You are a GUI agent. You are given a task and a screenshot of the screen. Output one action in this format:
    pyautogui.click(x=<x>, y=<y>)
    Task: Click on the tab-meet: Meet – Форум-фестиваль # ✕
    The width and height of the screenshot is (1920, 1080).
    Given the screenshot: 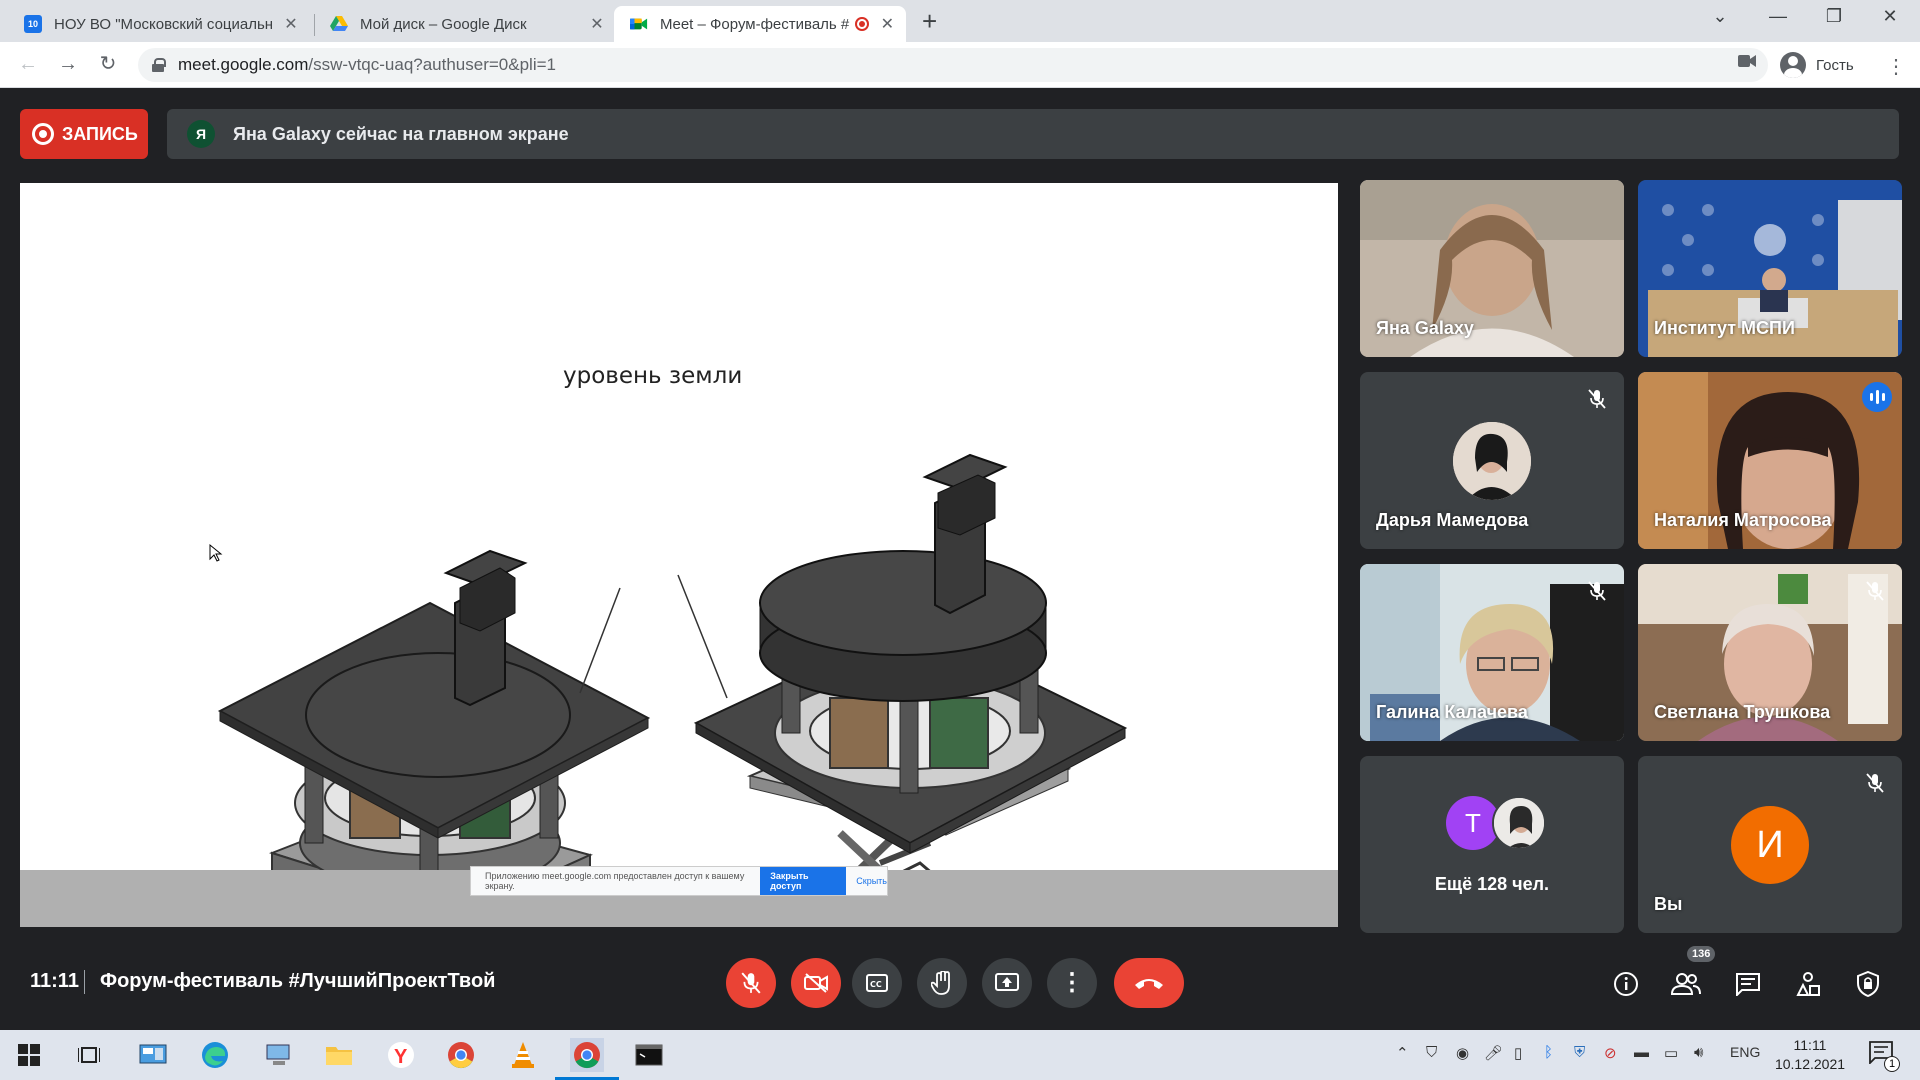 What is the action you would take?
    pyautogui.click(x=760, y=24)
    